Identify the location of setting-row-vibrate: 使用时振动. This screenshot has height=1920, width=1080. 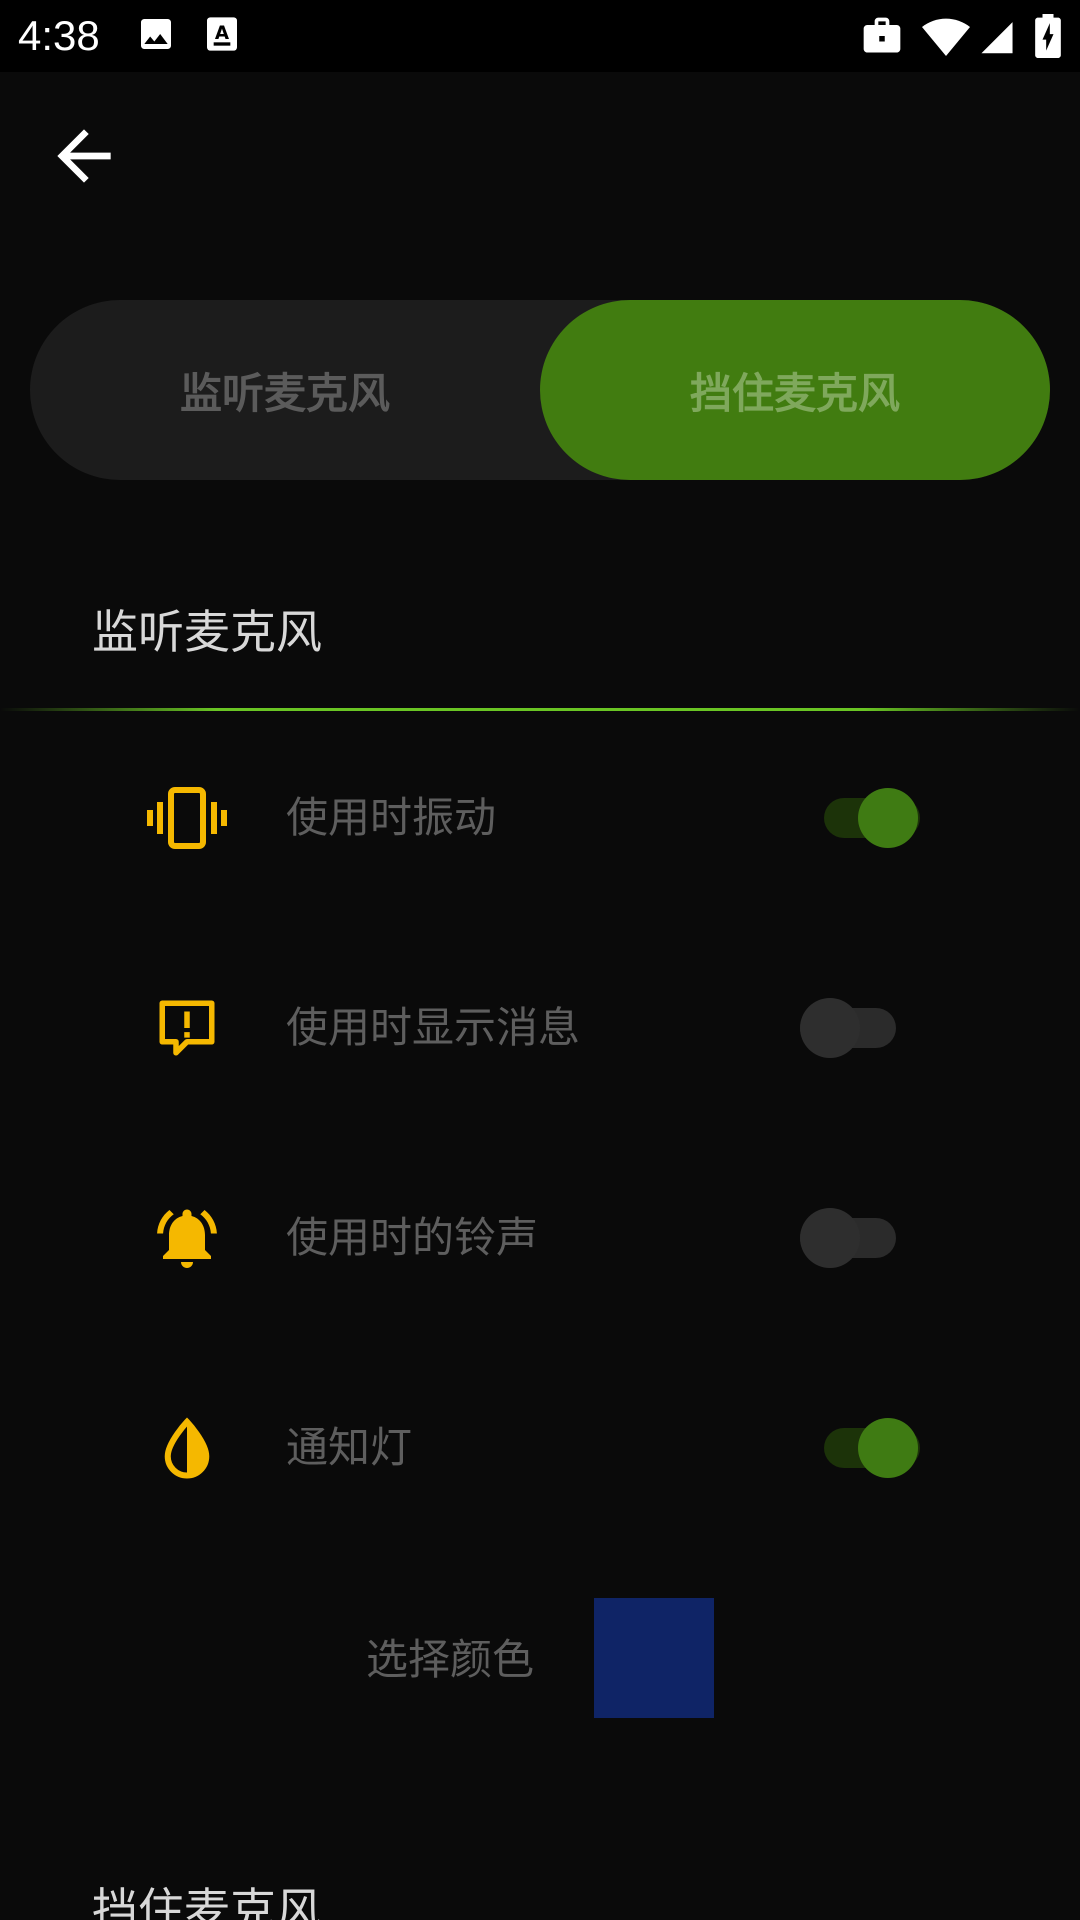
(540, 818).